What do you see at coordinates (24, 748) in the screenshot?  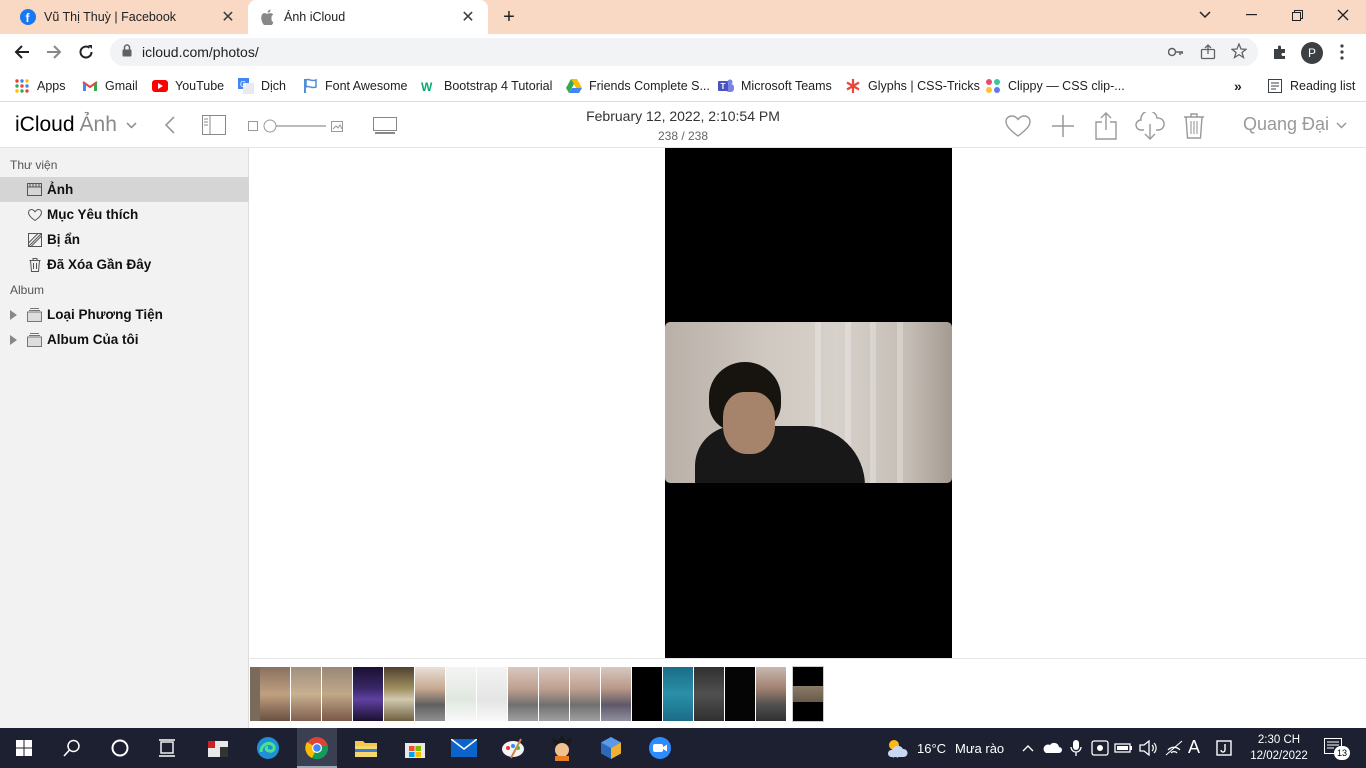 I see `windows-start-icon` at bounding box center [24, 748].